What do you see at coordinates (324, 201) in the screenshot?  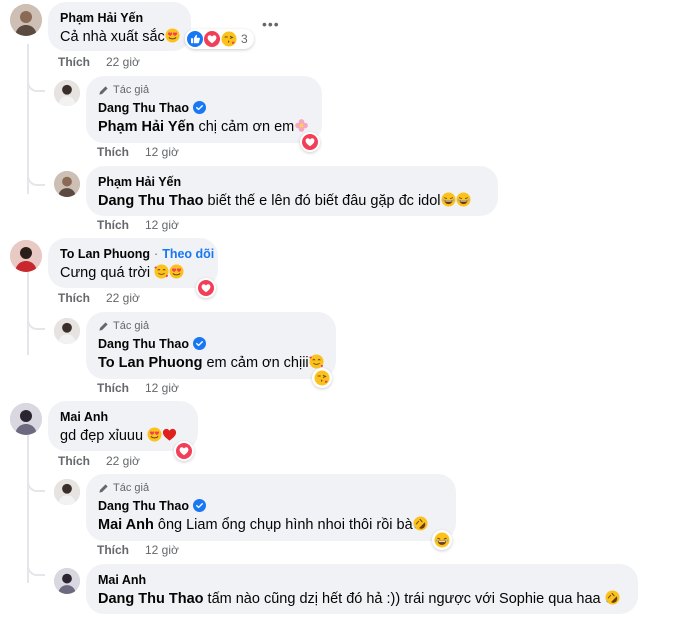 I see `comment-text: biết thế e lên đó biết đâu gặp đc idol` at bounding box center [324, 201].